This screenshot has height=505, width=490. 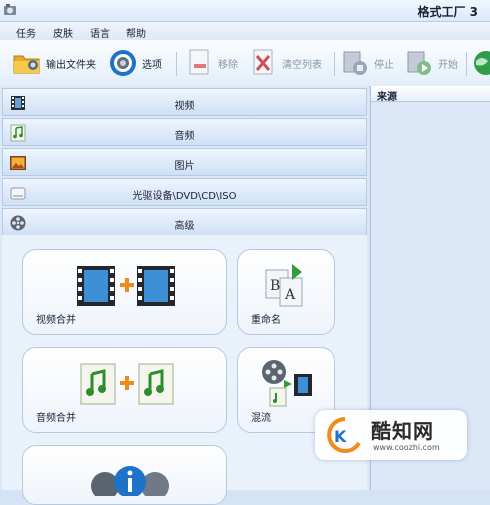 I want to click on folder-icon, so click(x=27, y=63).